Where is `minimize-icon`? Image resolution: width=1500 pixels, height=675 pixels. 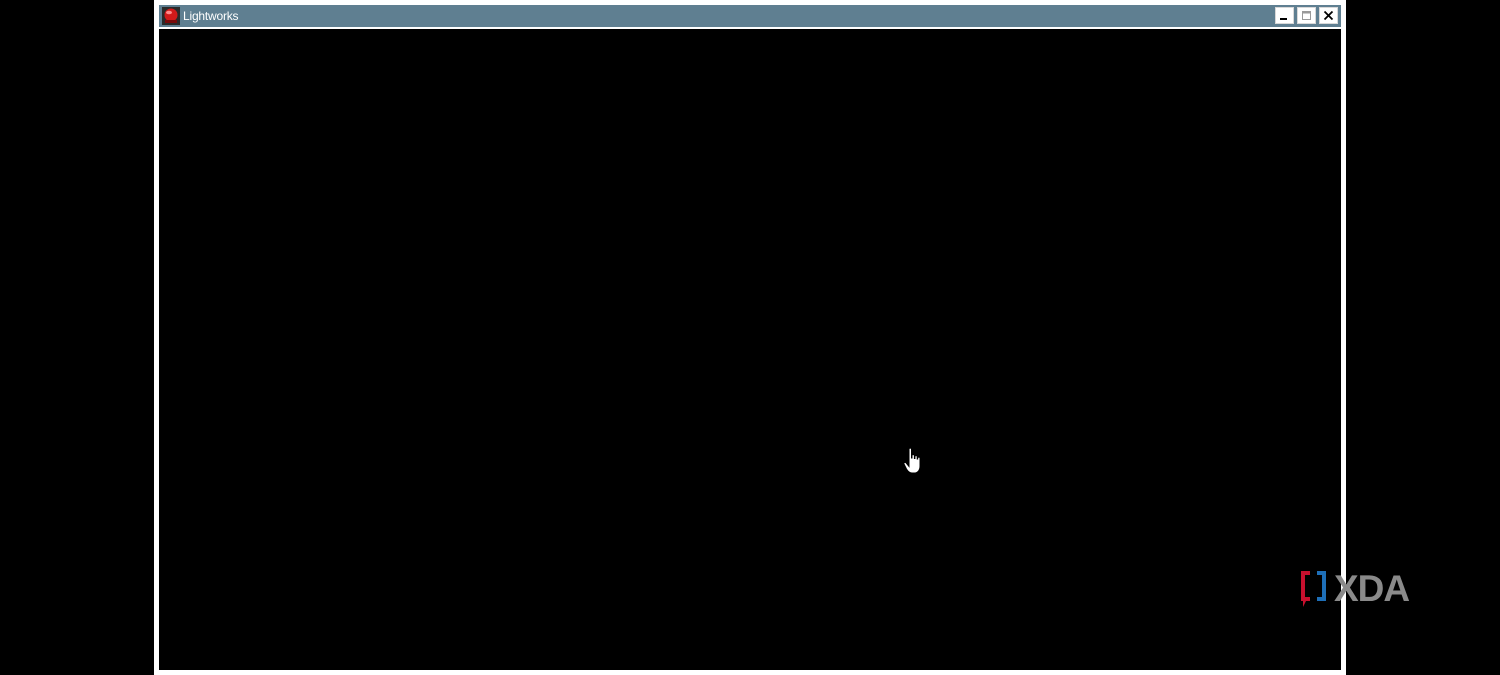 minimize-icon is located at coordinates (1283, 19).